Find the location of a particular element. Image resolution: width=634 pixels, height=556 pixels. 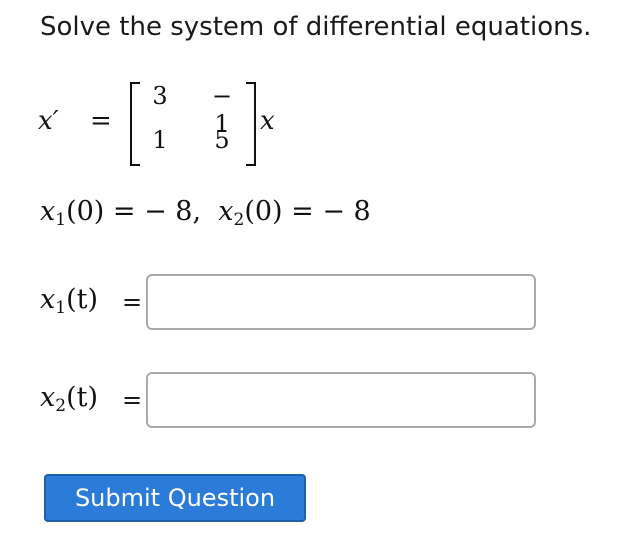

differential-equation: x′ = 3 − 1 1 5 x is located at coordinates (188, 125).